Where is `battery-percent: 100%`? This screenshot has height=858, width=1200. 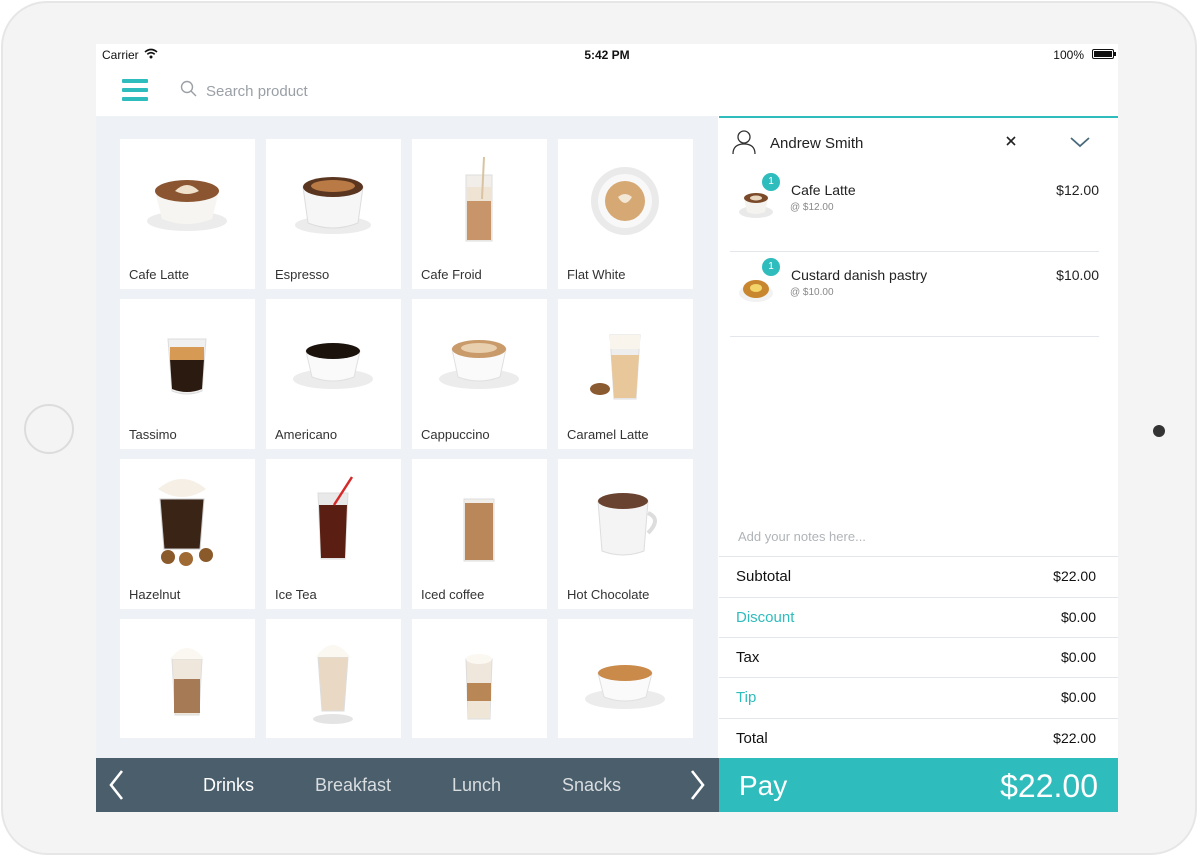 battery-percent: 100% is located at coordinates (1068, 55).